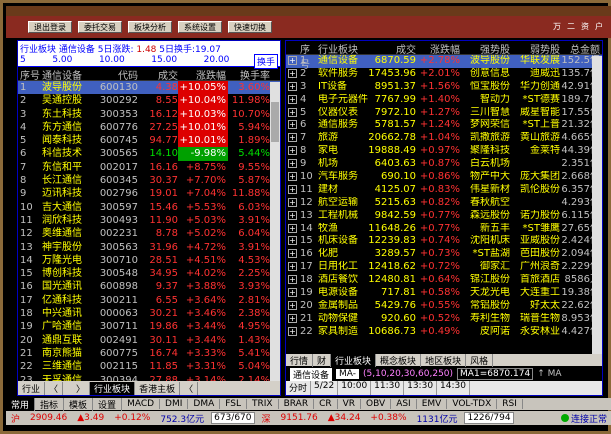  What do you see at coordinates (275, 122) in the screenshot?
I see `scrollbar-thumb` at bounding box center [275, 122].